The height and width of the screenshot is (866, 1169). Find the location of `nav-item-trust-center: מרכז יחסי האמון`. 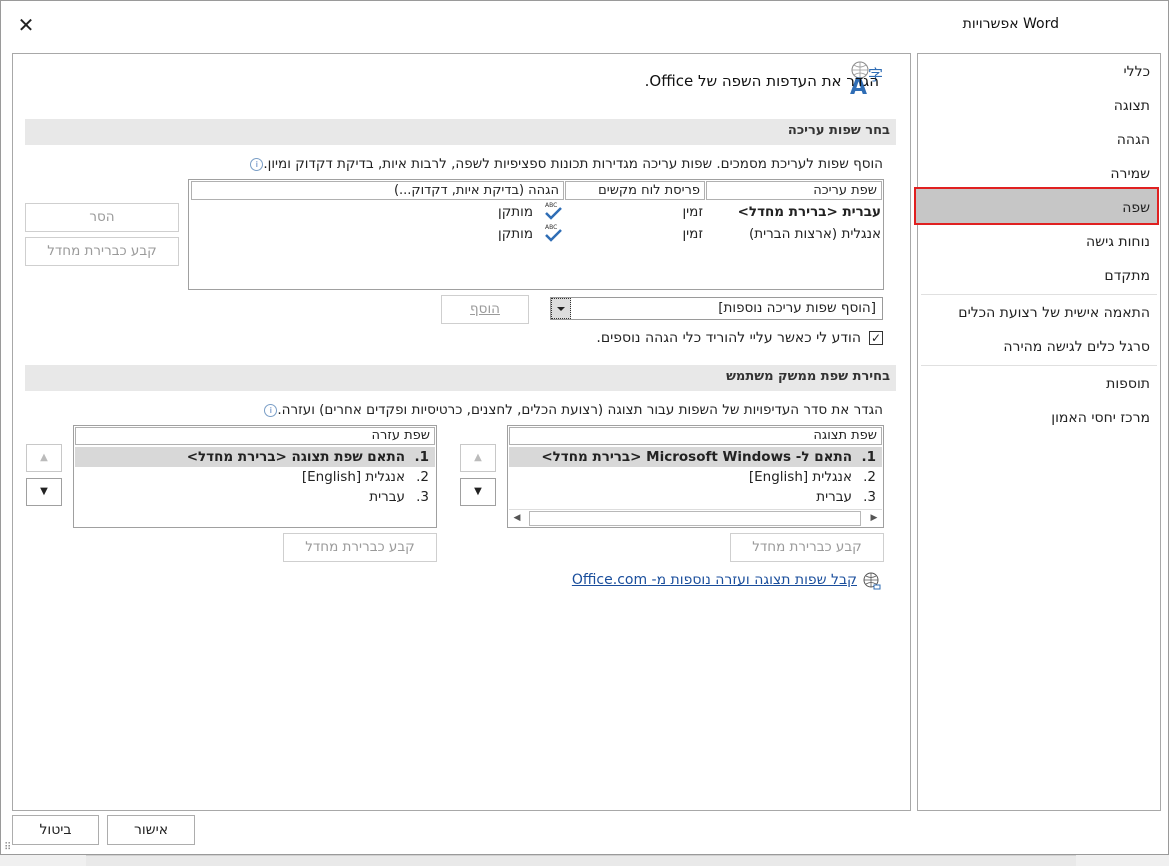

nav-item-trust-center: מרכז יחסי האמון is located at coordinates (1100, 418).